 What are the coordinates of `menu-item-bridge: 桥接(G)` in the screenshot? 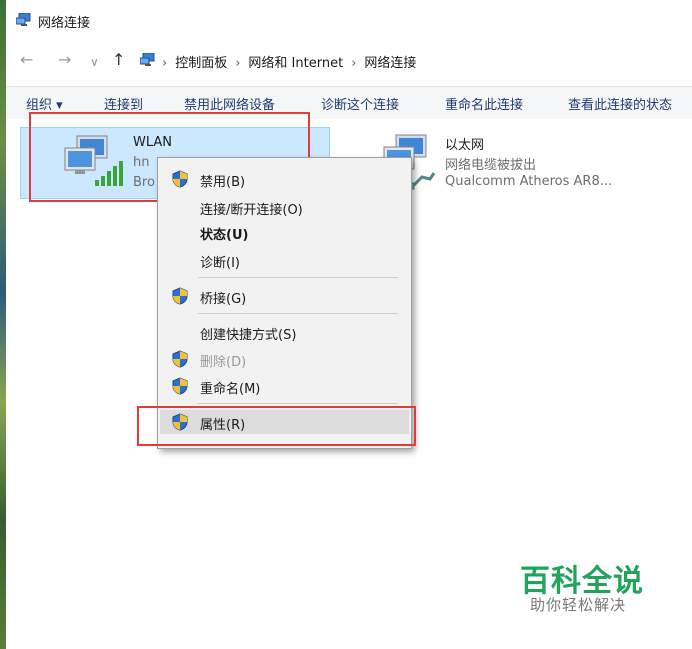 It's located at (284, 296).